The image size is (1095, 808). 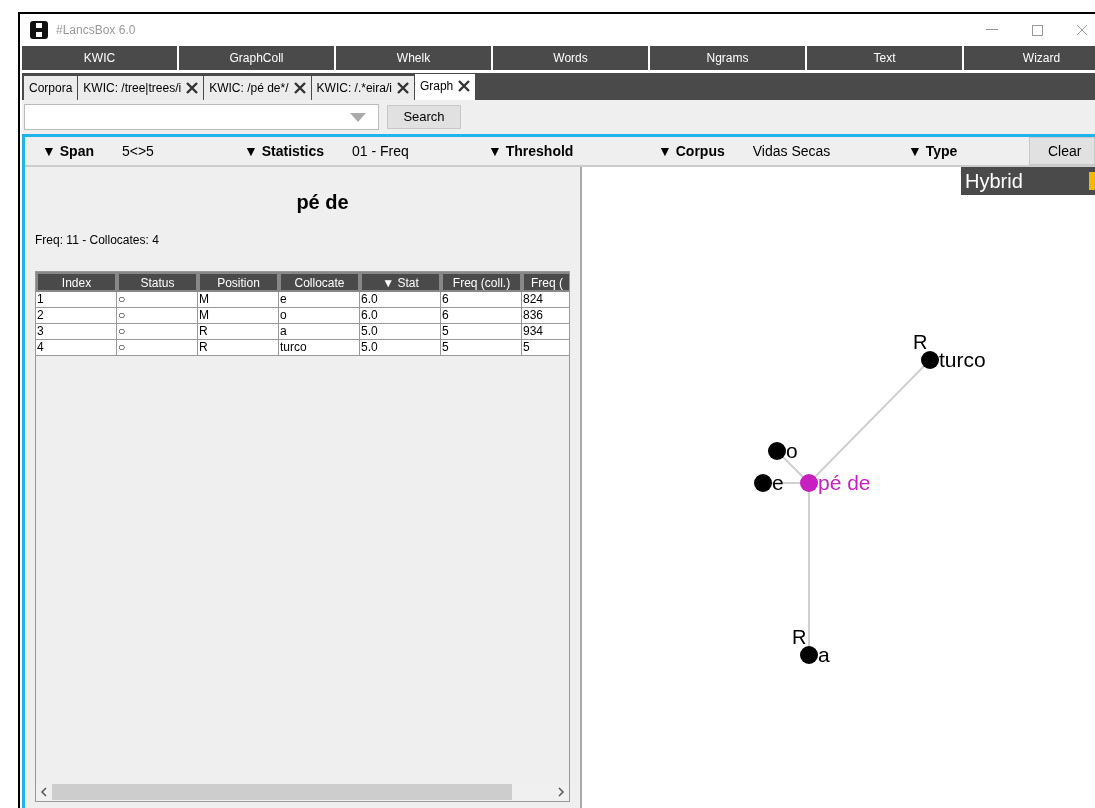 I want to click on table-cell: R, so click(x=238, y=348).